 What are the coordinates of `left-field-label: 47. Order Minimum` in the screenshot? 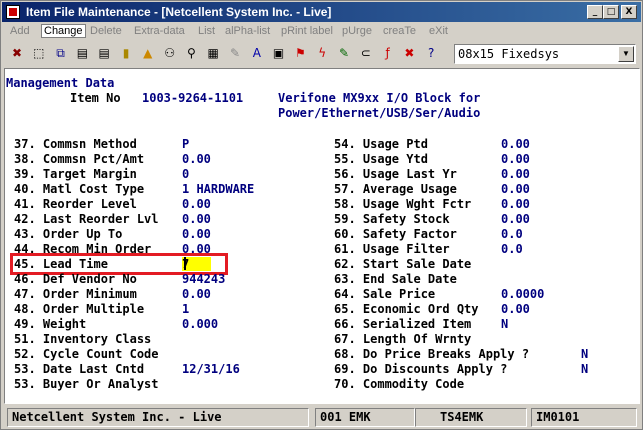 It's located at (75, 294).